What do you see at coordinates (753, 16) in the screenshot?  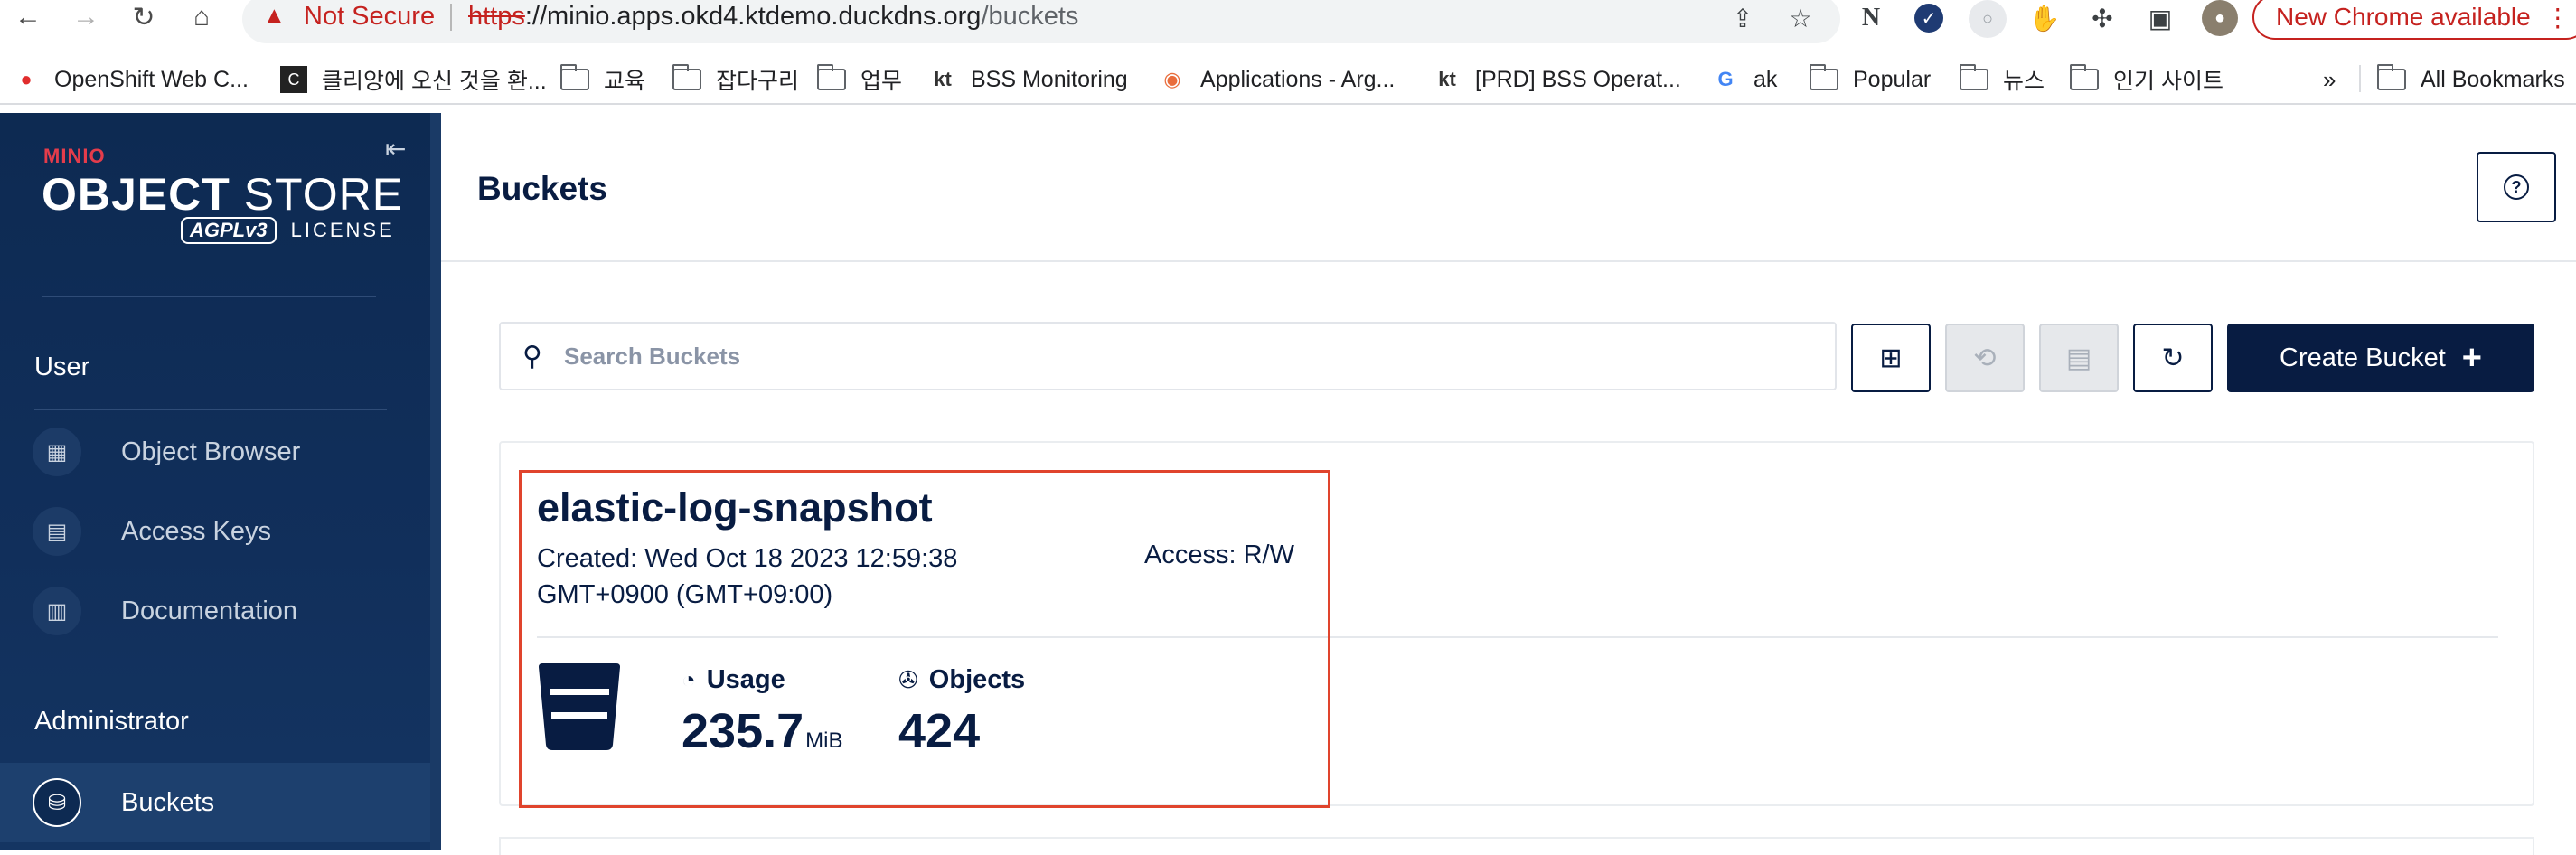 I see `url-host: ://minio.apps.okd4.ktdemo.duckdns.org` at bounding box center [753, 16].